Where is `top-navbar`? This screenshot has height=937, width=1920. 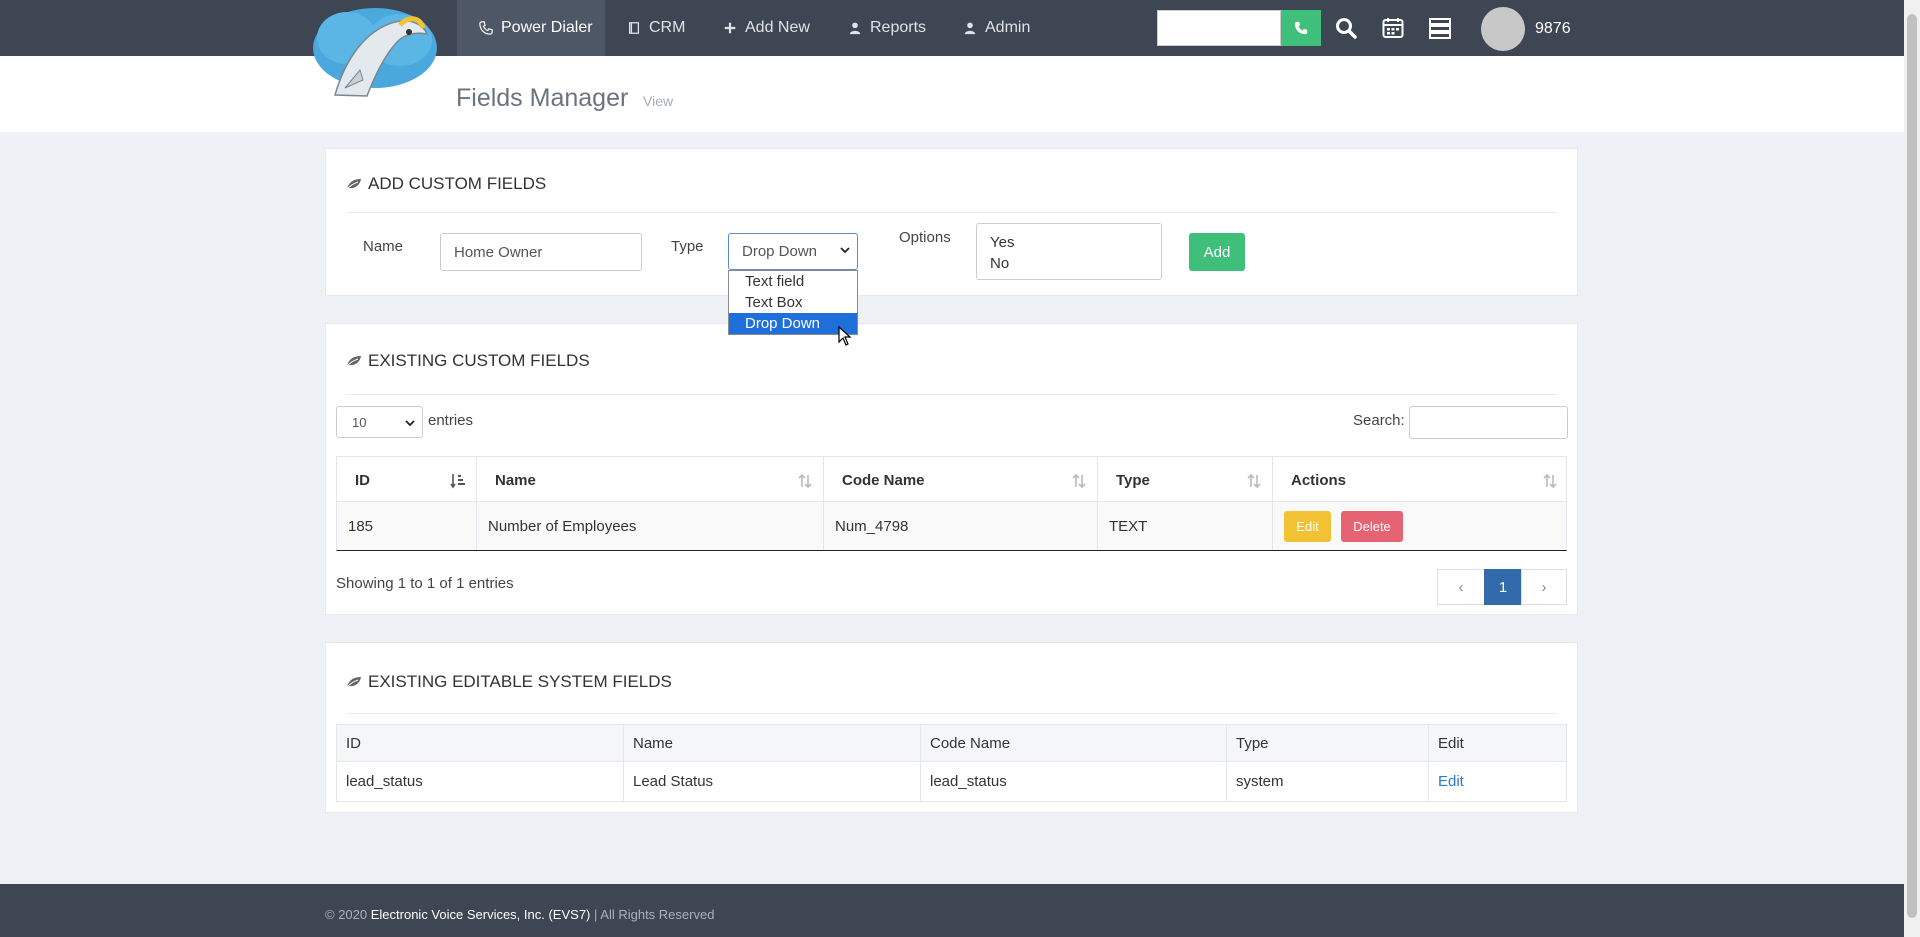 top-navbar is located at coordinates (952, 28).